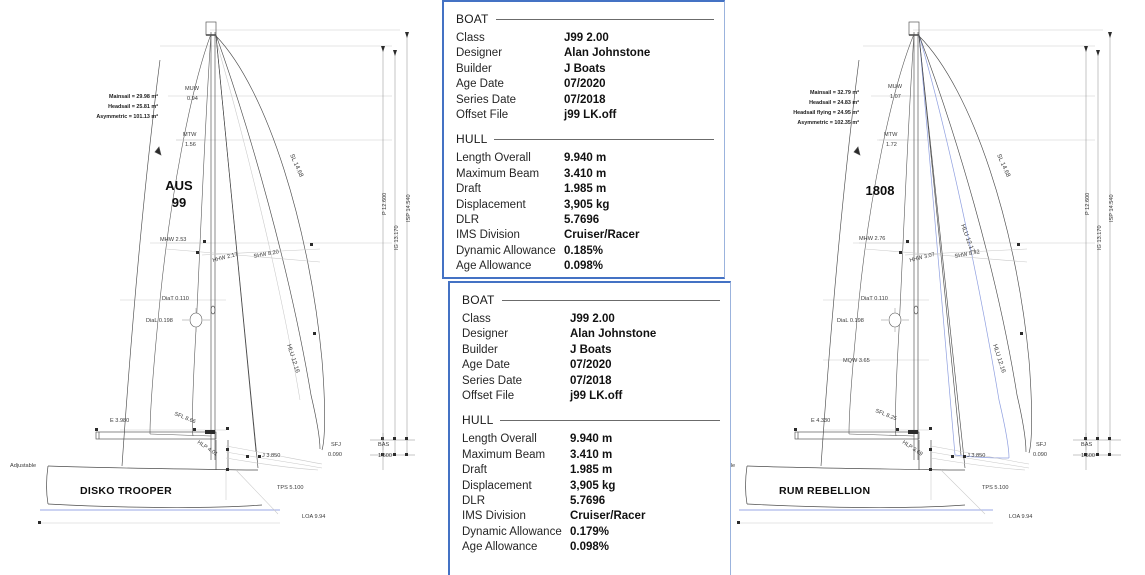 The width and height of the screenshot is (1145, 575). What do you see at coordinates (1041, 445) in the screenshot?
I see `right-sfj-label: SFJ` at bounding box center [1041, 445].